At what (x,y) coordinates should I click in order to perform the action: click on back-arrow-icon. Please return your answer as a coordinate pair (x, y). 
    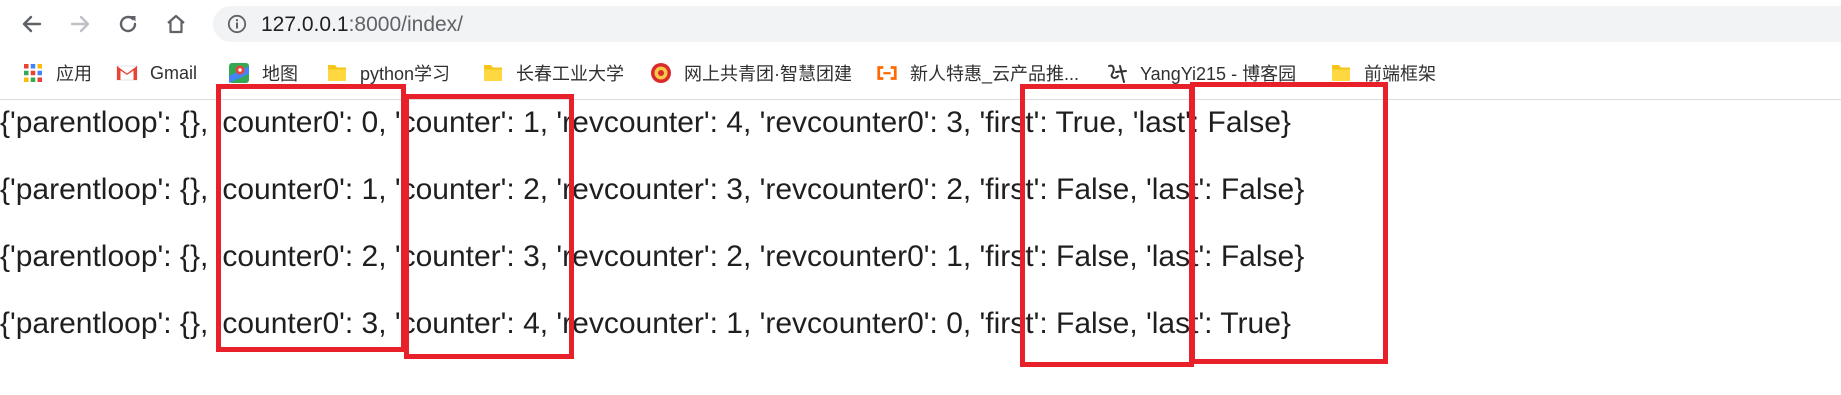
    Looking at the image, I should click on (32, 24).